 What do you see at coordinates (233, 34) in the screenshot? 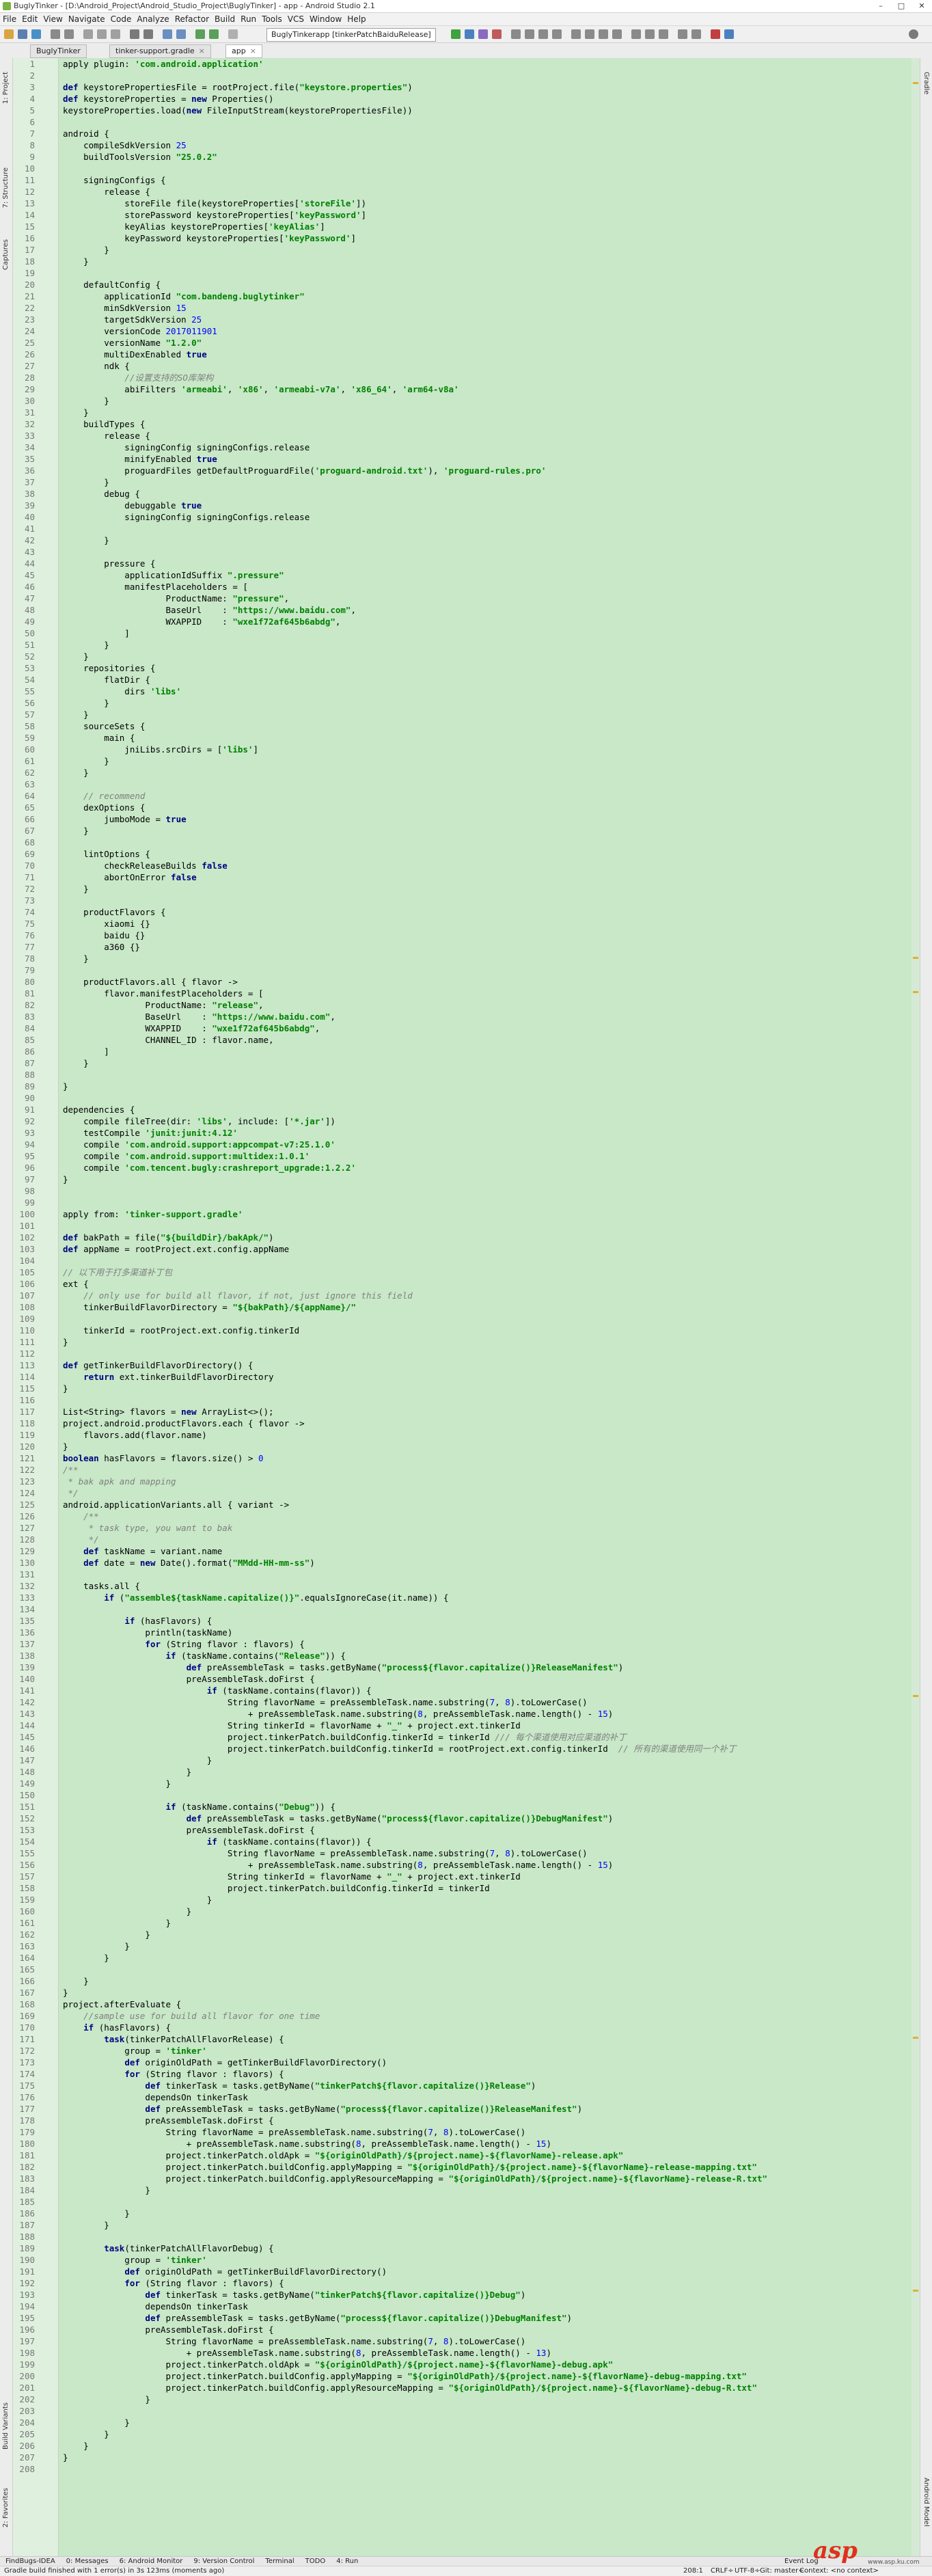
I see `run-config-icon` at bounding box center [233, 34].